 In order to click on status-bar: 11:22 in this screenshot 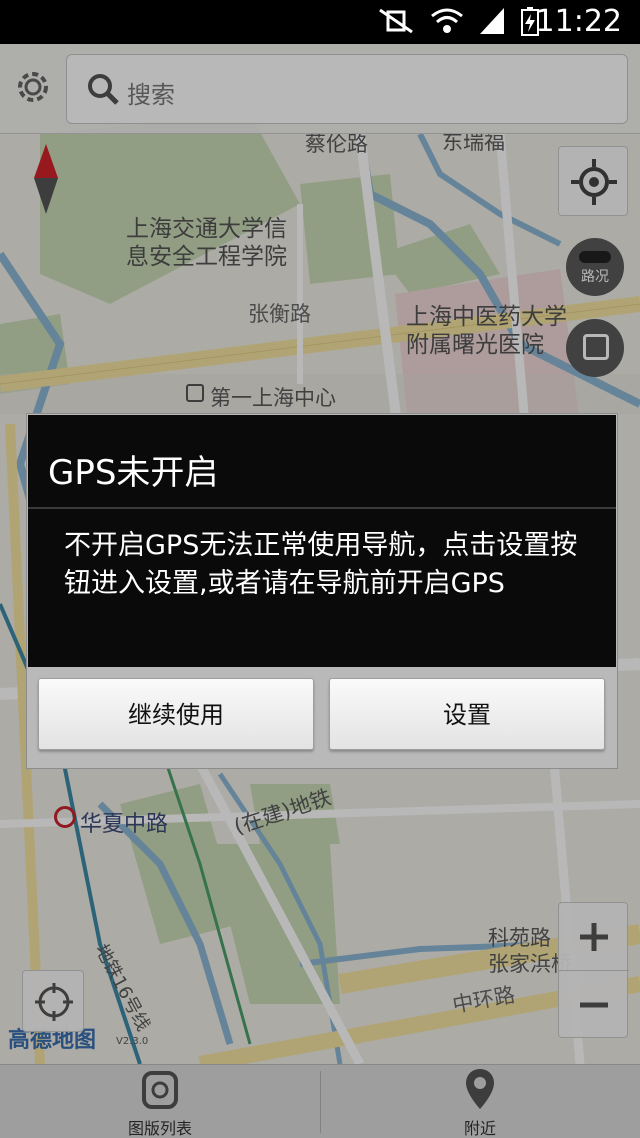, I will do `click(320, 22)`.